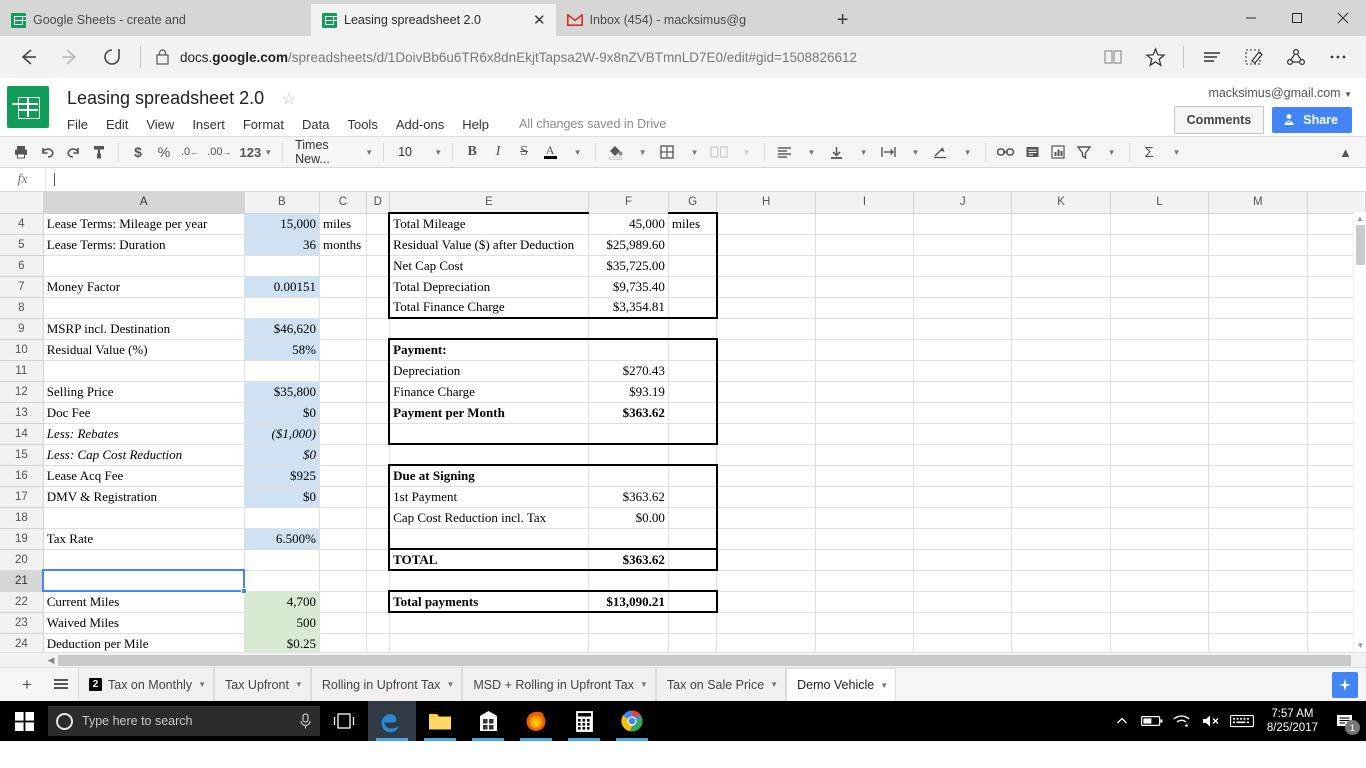  Describe the element at coordinates (628, 475) in the screenshot. I see `cell-F16` at that location.